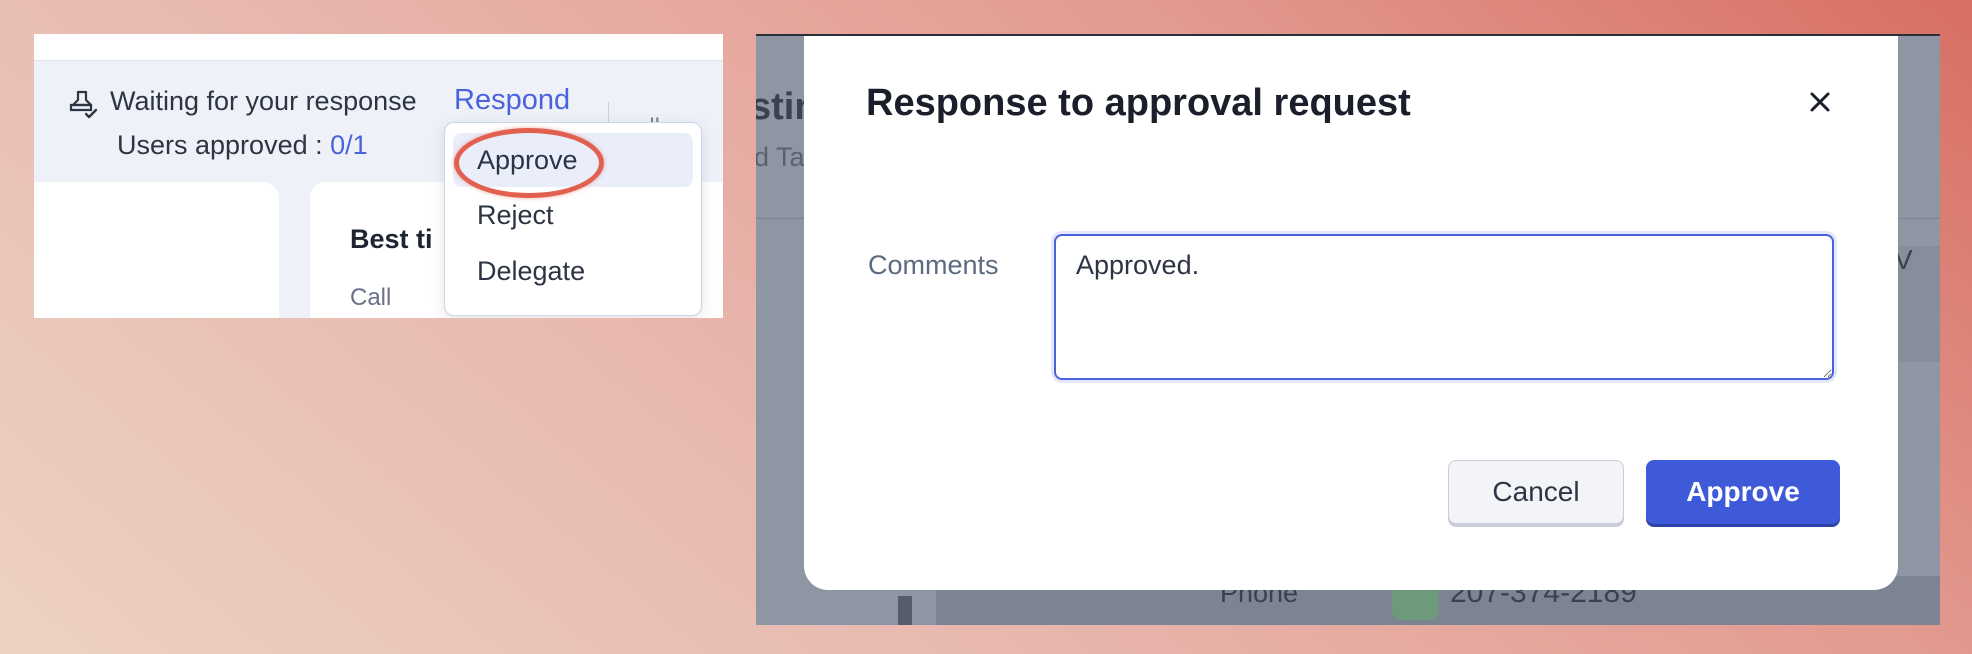 This screenshot has height=654, width=1972. Describe the element at coordinates (1138, 103) in the screenshot. I see `modal-title: Response to approval request` at that location.